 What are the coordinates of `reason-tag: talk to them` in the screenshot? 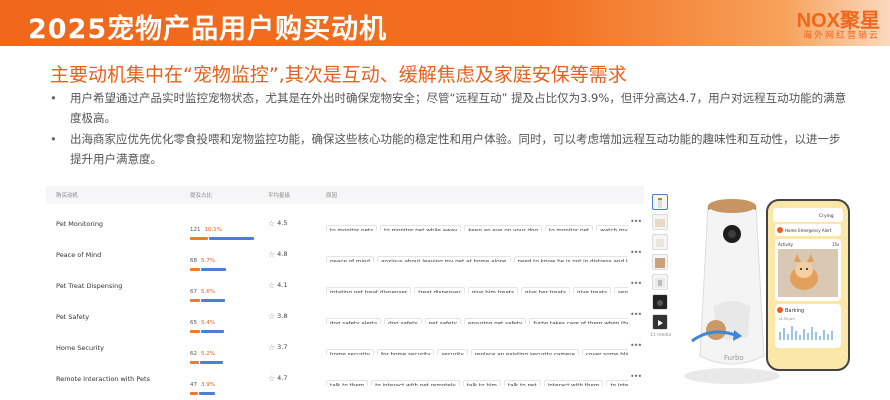 It's located at (347, 383).